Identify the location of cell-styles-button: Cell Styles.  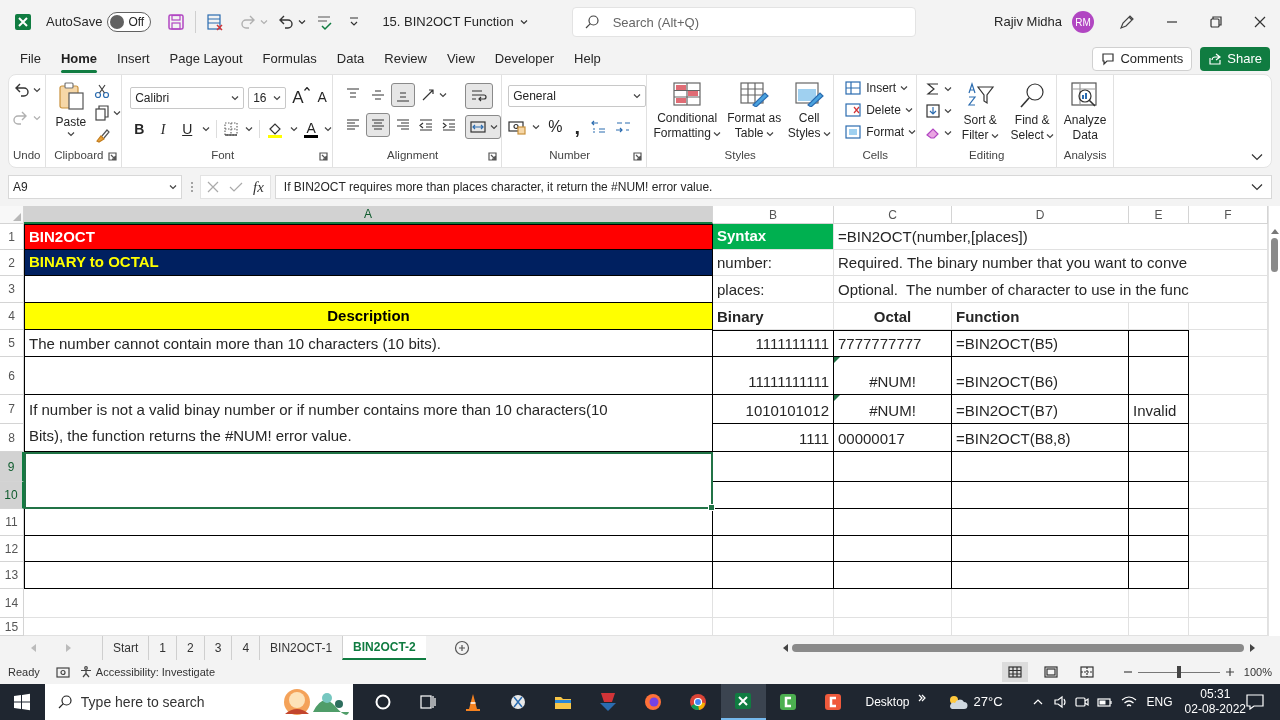
(809, 110).